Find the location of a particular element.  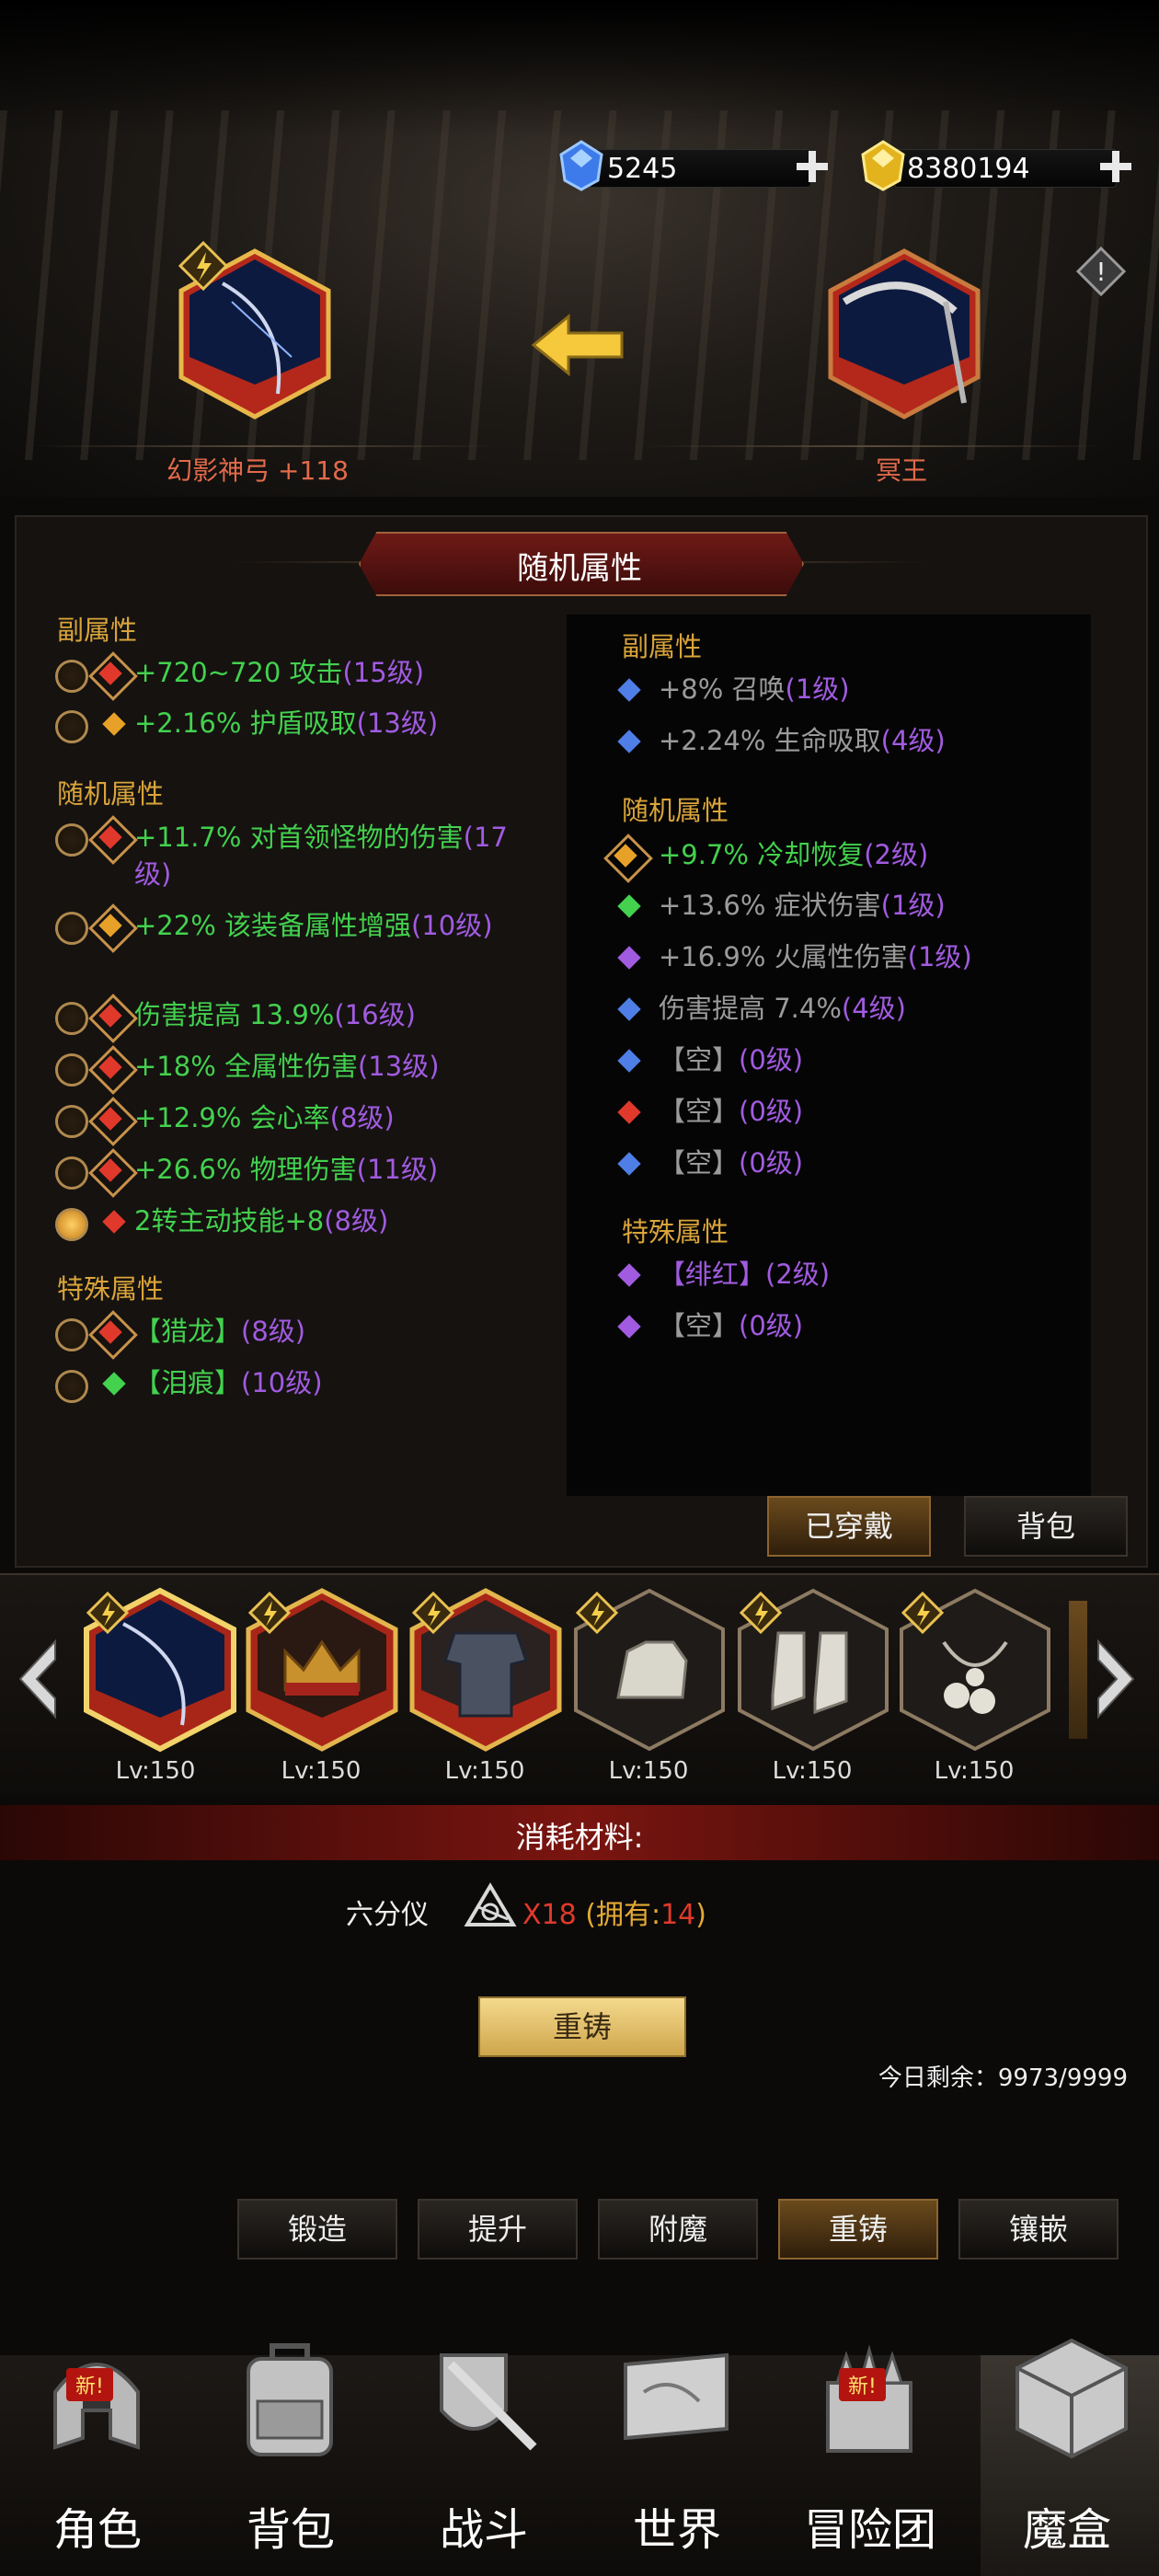

gold-gem-icon is located at coordinates (883, 165).